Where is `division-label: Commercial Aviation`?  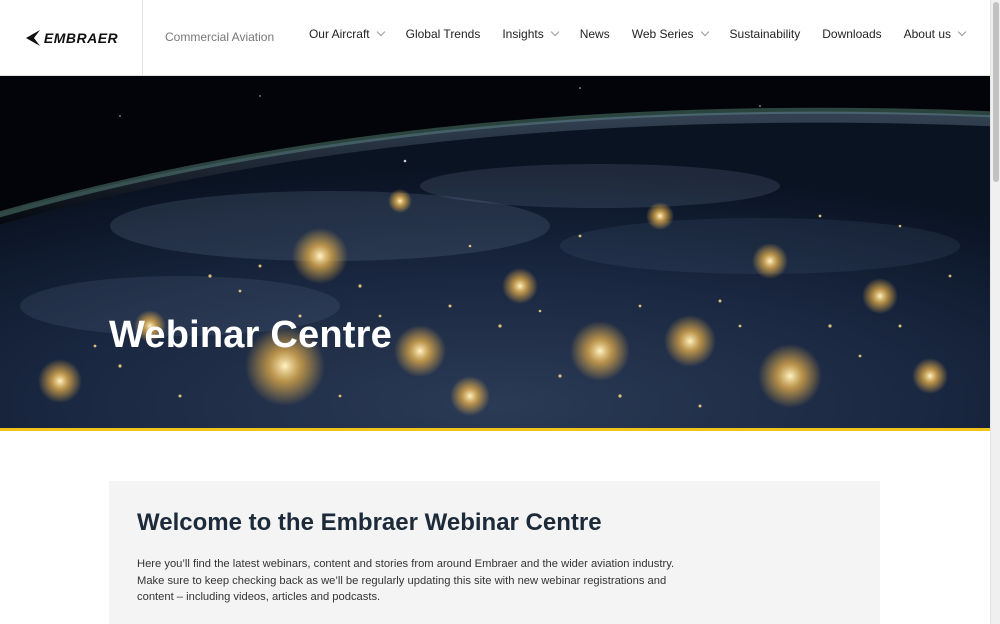 division-label: Commercial Aviation is located at coordinates (219, 37).